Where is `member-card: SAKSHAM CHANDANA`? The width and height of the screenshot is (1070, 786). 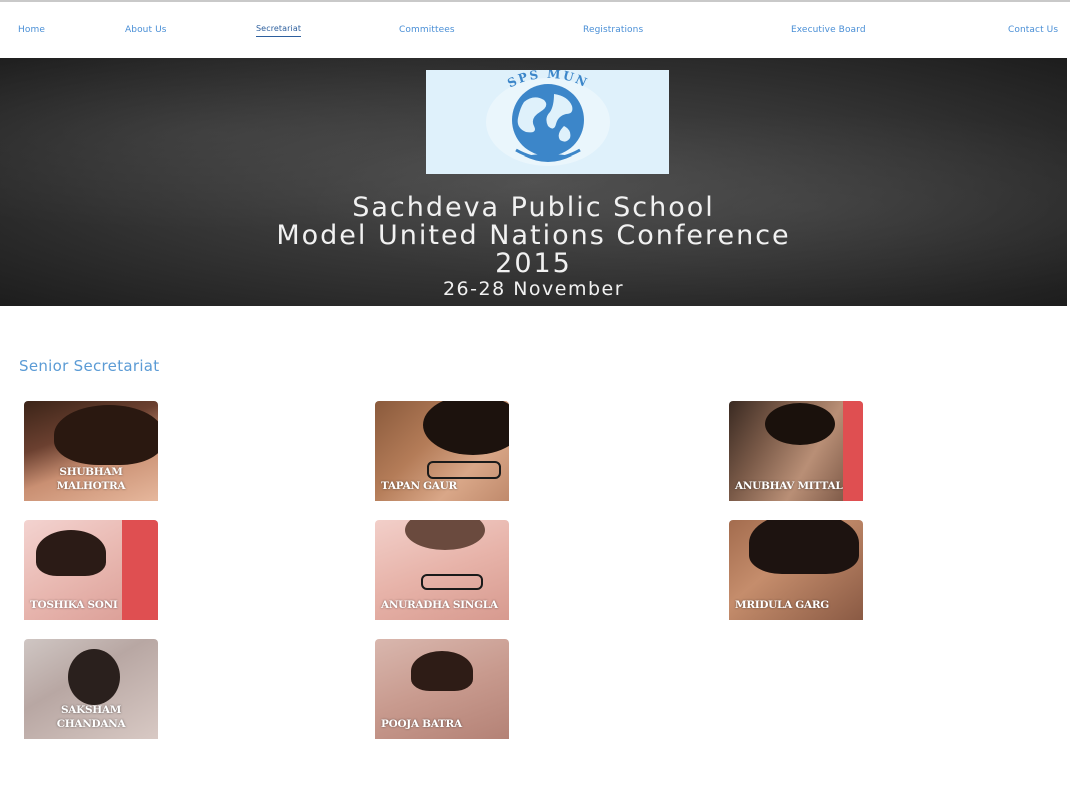
member-card: SAKSHAM CHANDANA is located at coordinates (91, 689).